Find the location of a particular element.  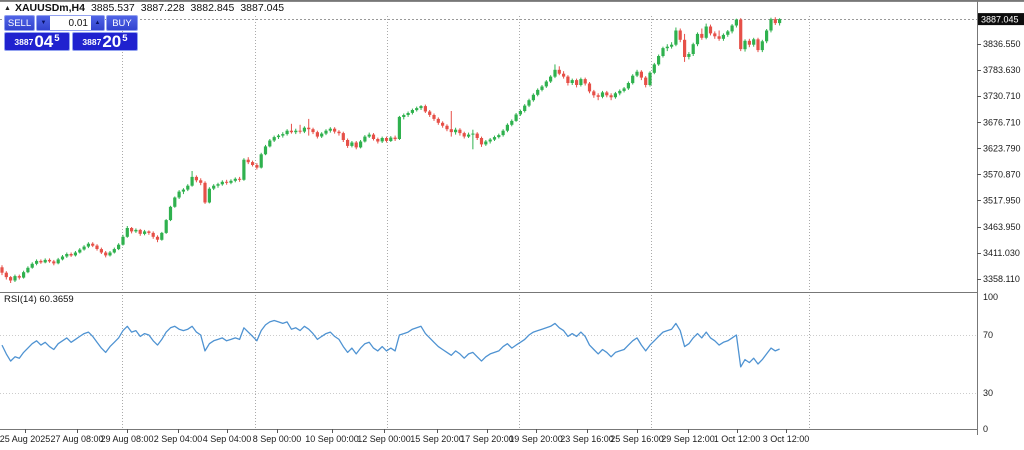

rsi-scale-label: 100 is located at coordinates (990, 297).